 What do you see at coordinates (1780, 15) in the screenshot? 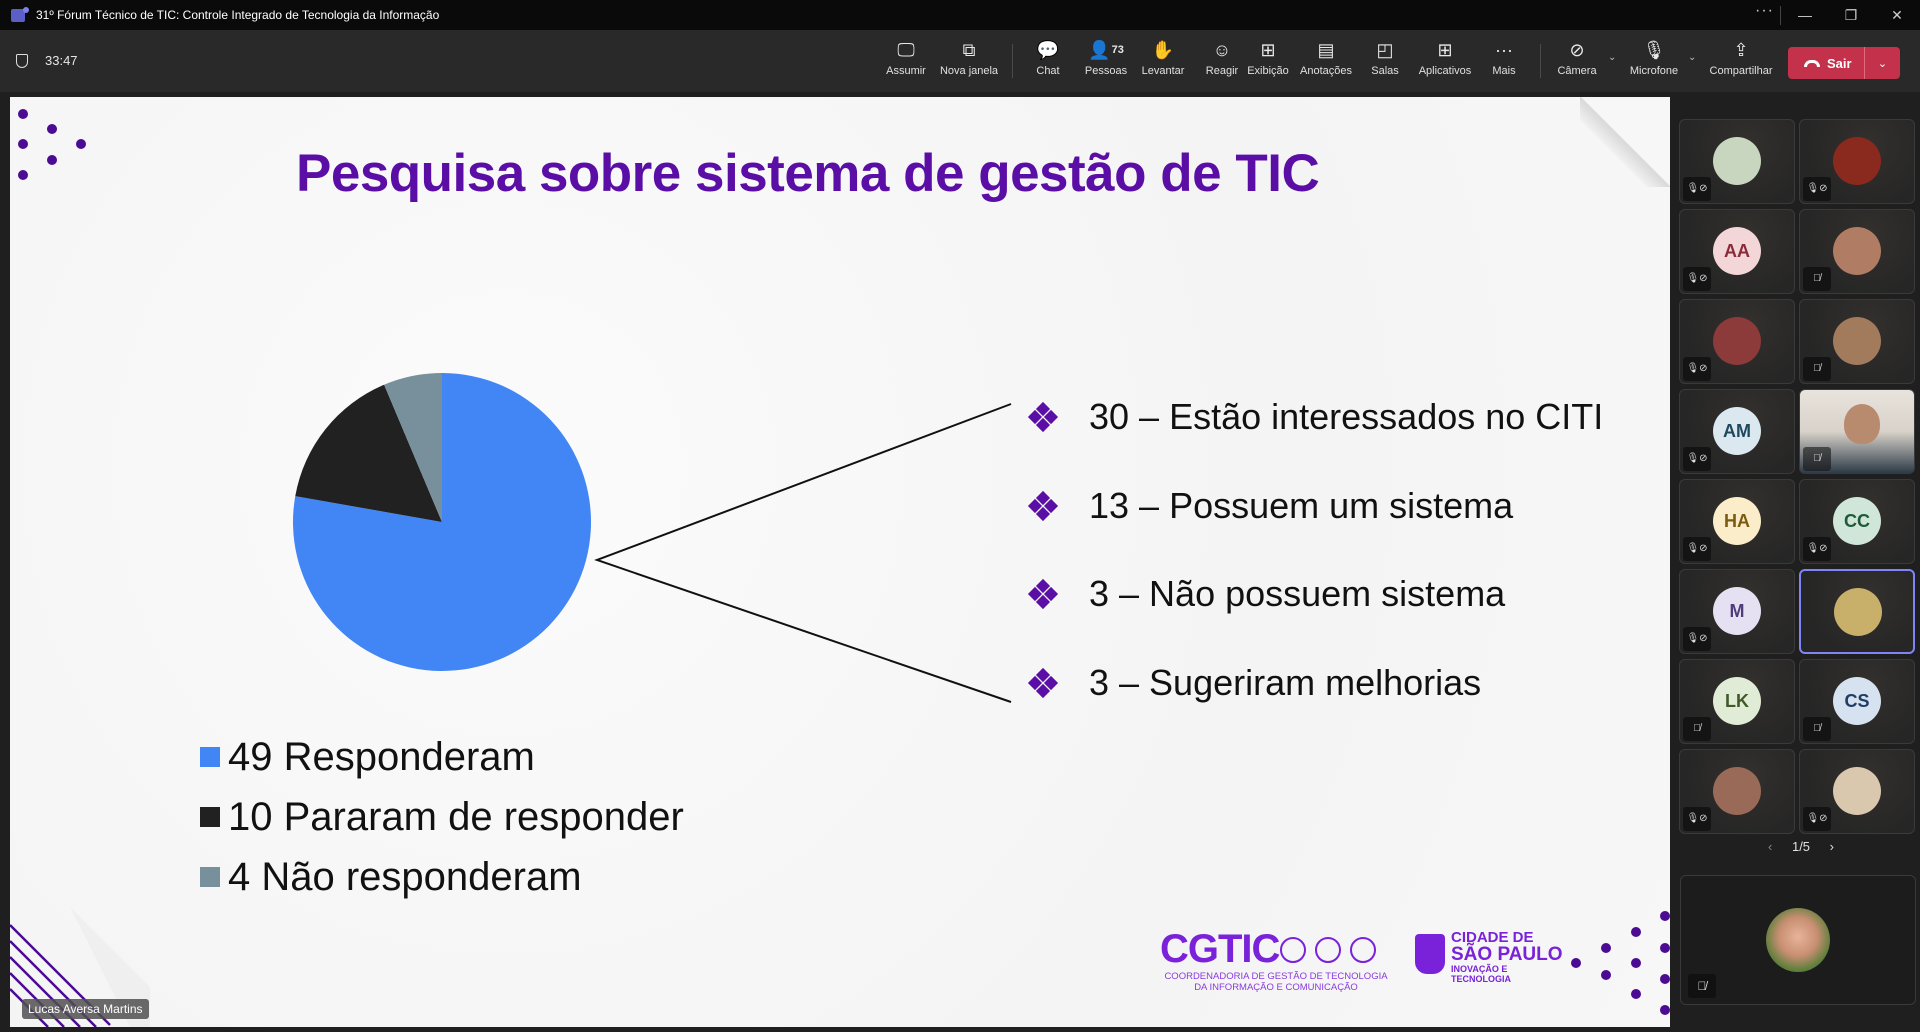
I see `title-separator` at bounding box center [1780, 15].